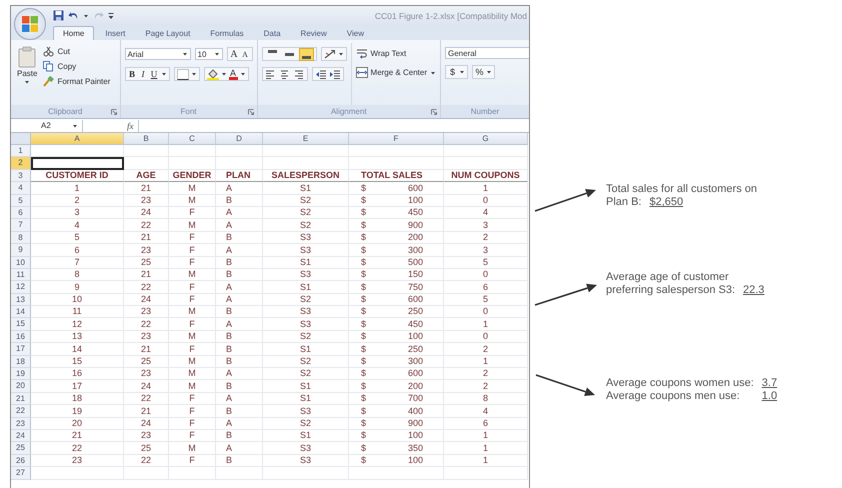  I want to click on ribbon-tab: Review, so click(314, 33).